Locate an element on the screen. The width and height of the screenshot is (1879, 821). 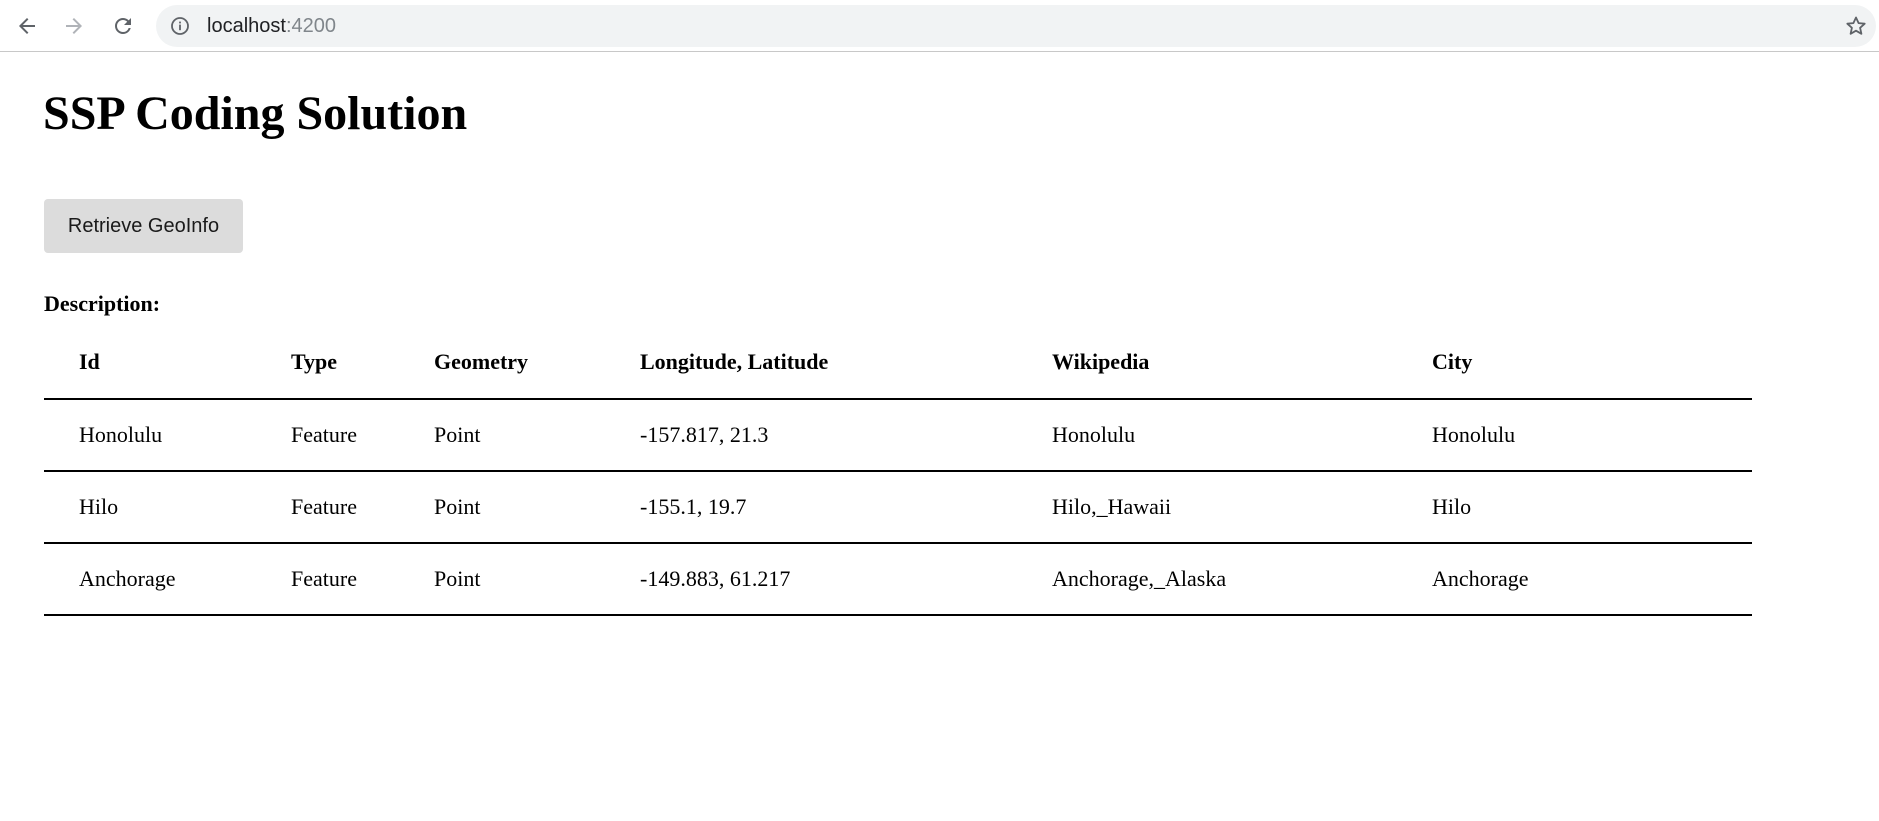
header-longitude-latitude: Longitude, Latitude is located at coordinates (811, 363).